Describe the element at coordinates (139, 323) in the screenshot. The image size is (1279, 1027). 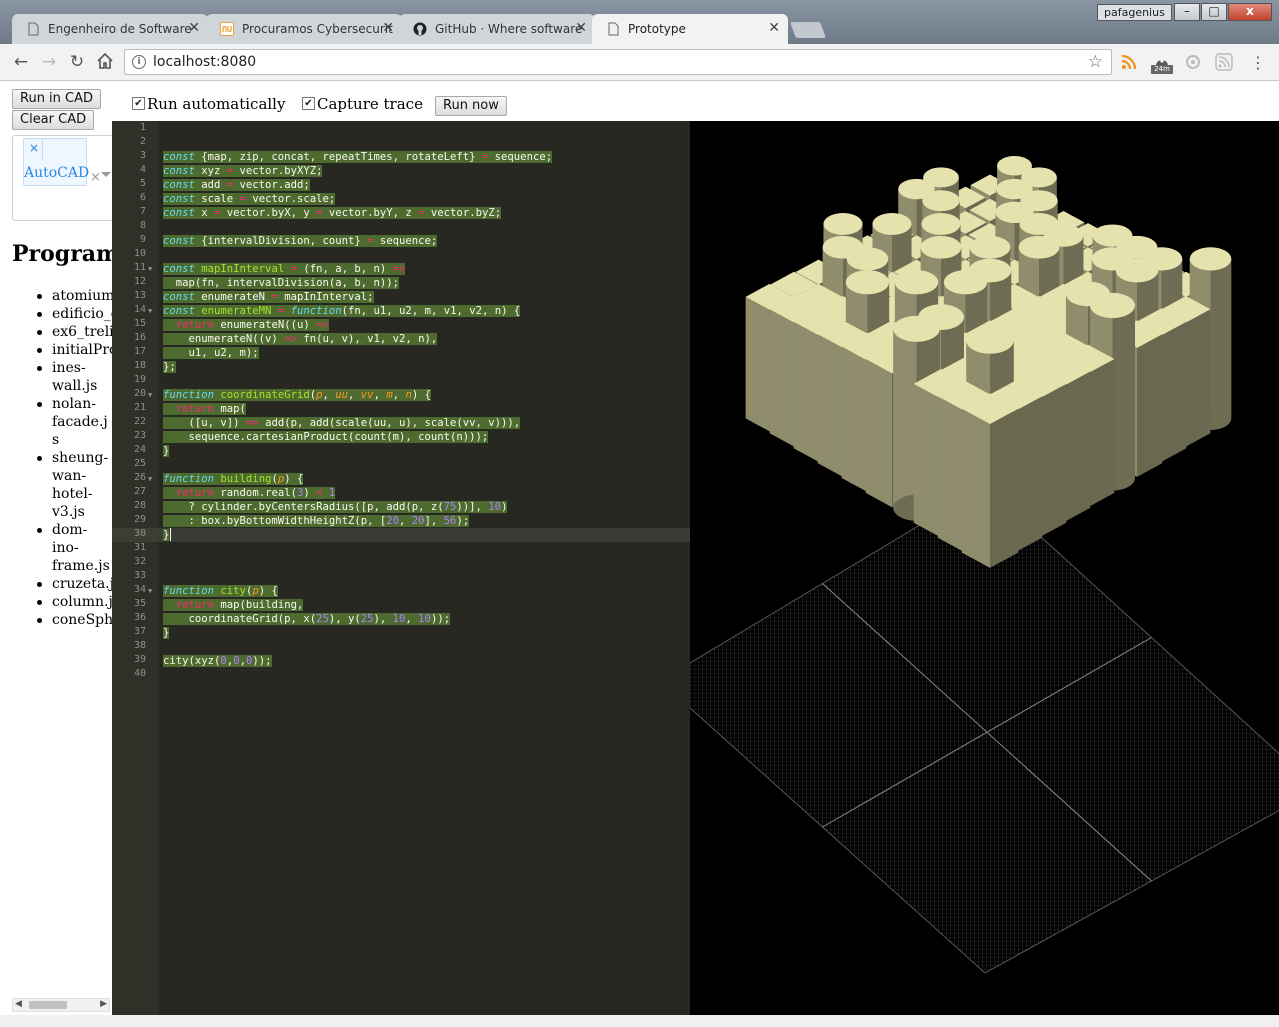
I see `line-number: 15` at that location.